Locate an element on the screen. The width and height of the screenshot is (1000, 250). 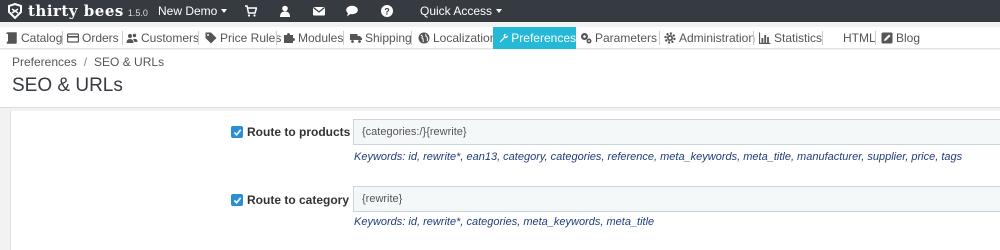
quick-access-dropdown: Quick Access is located at coordinates (461, 11).